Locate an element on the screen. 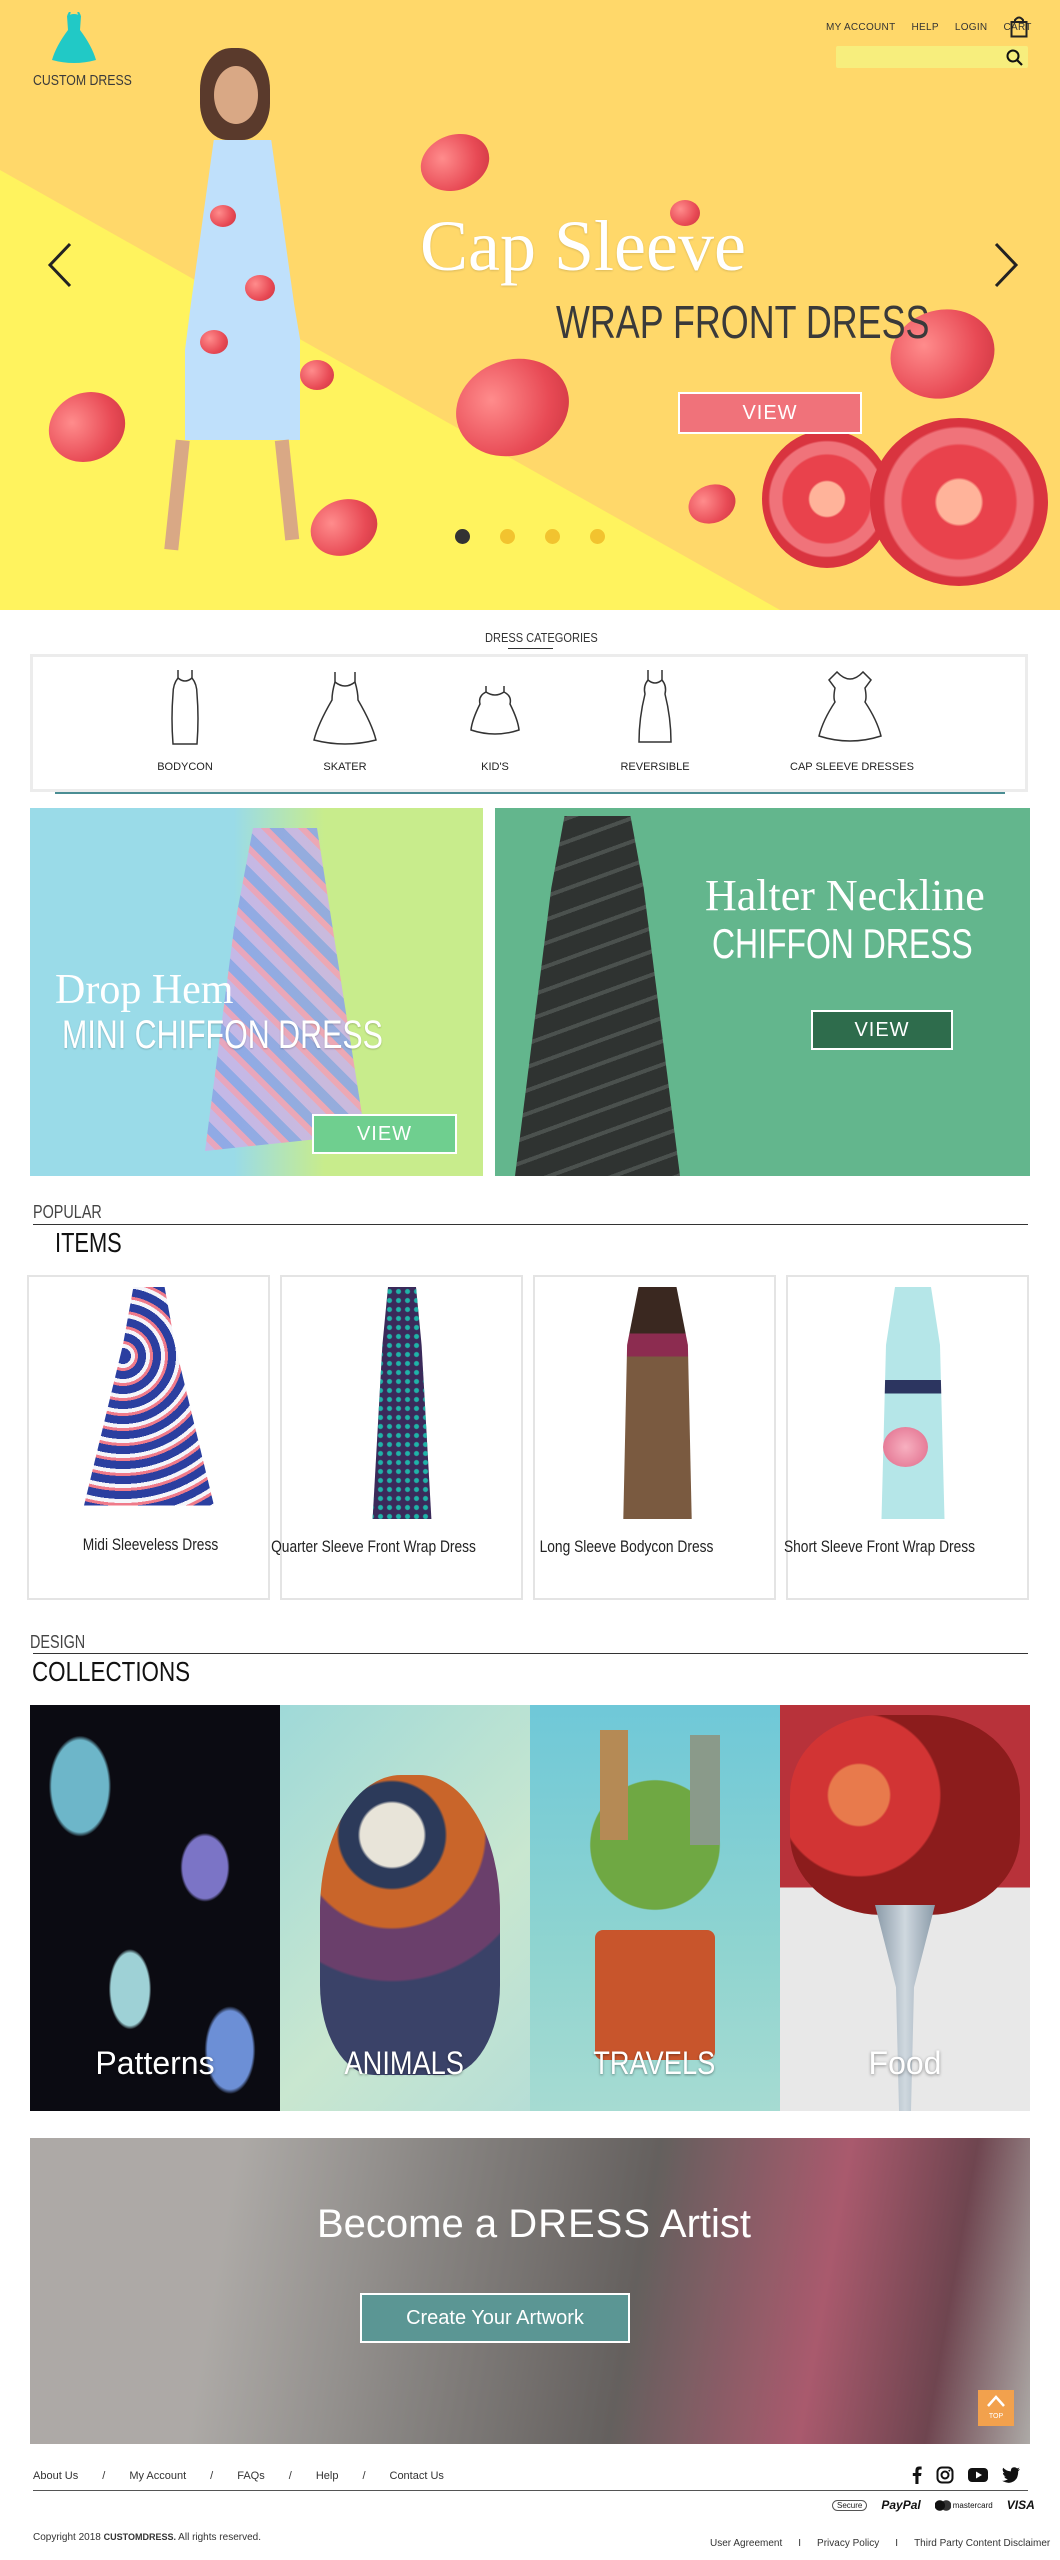  kids-dress-icon is located at coordinates (495, 710).